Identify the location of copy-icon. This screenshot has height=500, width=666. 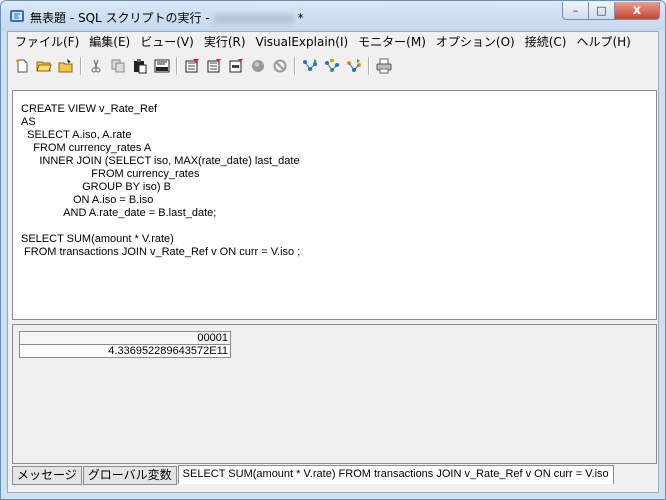
(118, 66).